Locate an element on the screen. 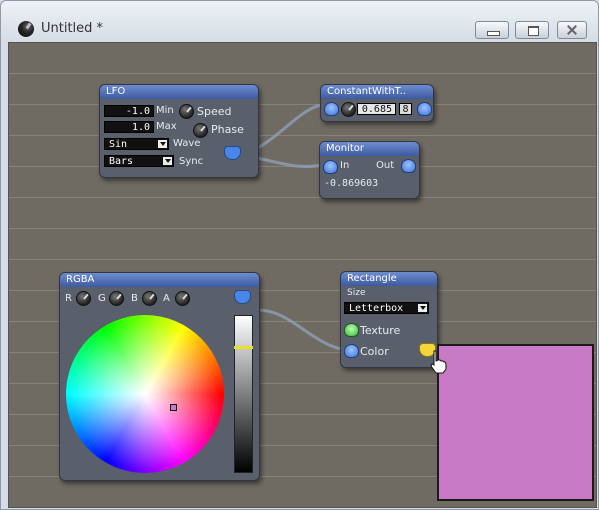  monitor-node: Monitor In Out -0.869603 is located at coordinates (369, 170).